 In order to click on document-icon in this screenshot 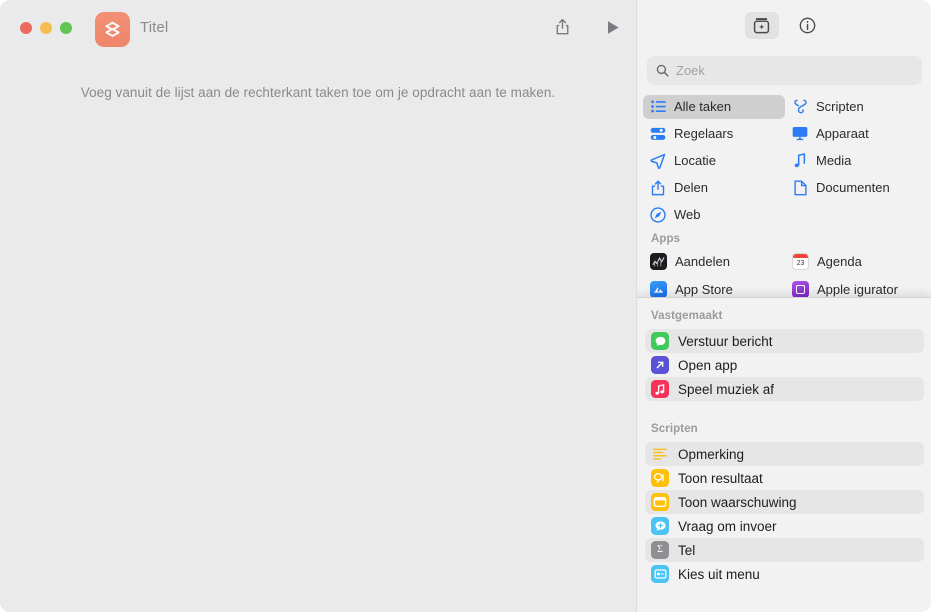, I will do `click(800, 188)`.